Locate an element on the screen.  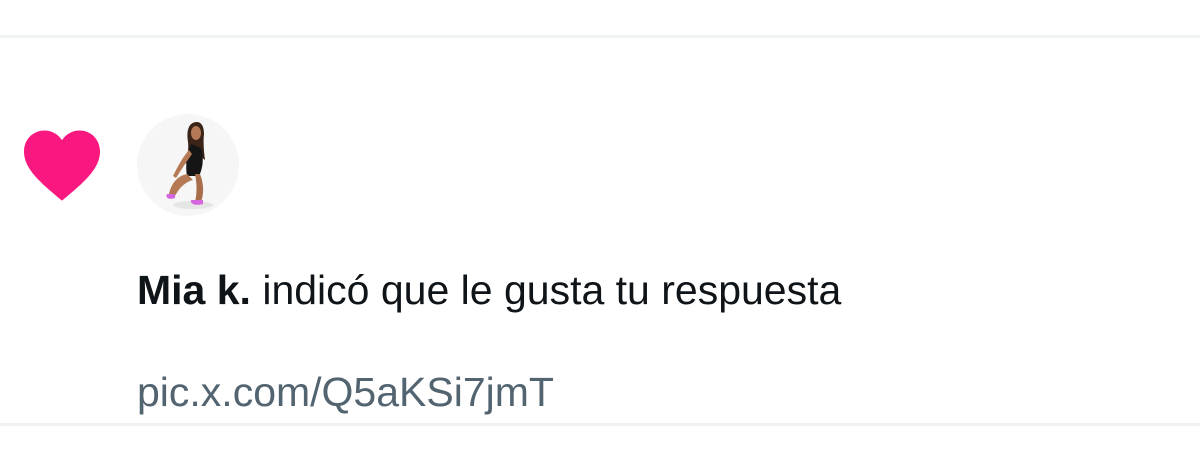
action-text: indicó que le gusta tu respuesta is located at coordinates (552, 290).